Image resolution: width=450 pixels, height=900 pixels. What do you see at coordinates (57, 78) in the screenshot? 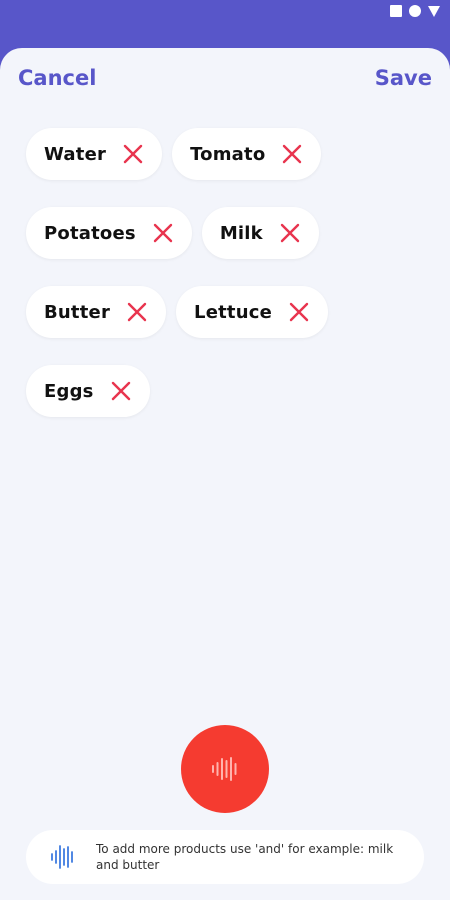
I see `cancel-button: Cancel` at bounding box center [57, 78].